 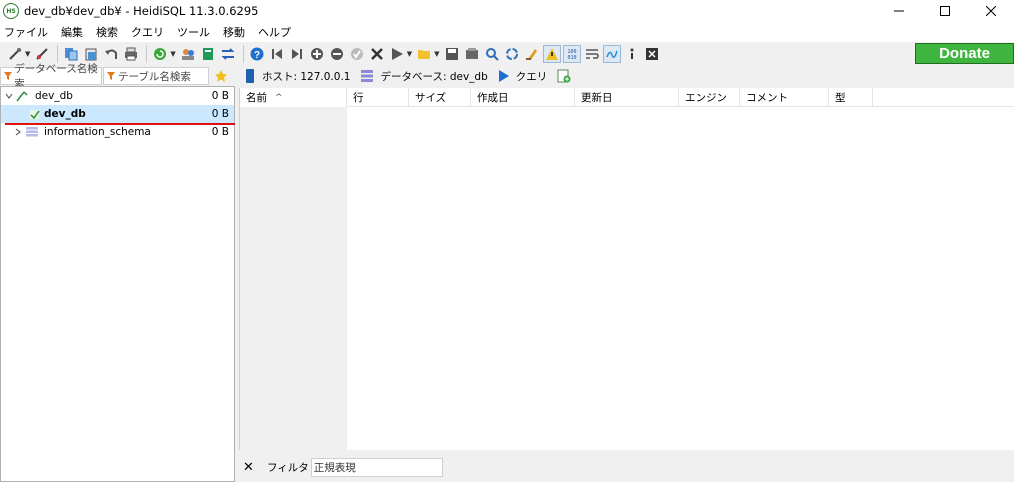 I want to click on close-window-button, so click(x=991, y=11).